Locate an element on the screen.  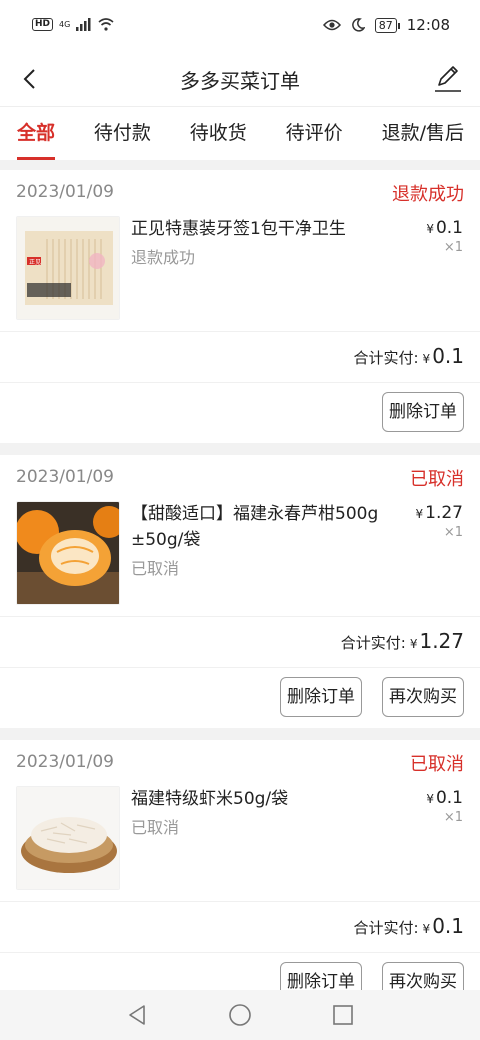
order-item: 福建特级虾米50g/袋 已取消 ¥0.1 ×1 is located at coordinates (240, 844).